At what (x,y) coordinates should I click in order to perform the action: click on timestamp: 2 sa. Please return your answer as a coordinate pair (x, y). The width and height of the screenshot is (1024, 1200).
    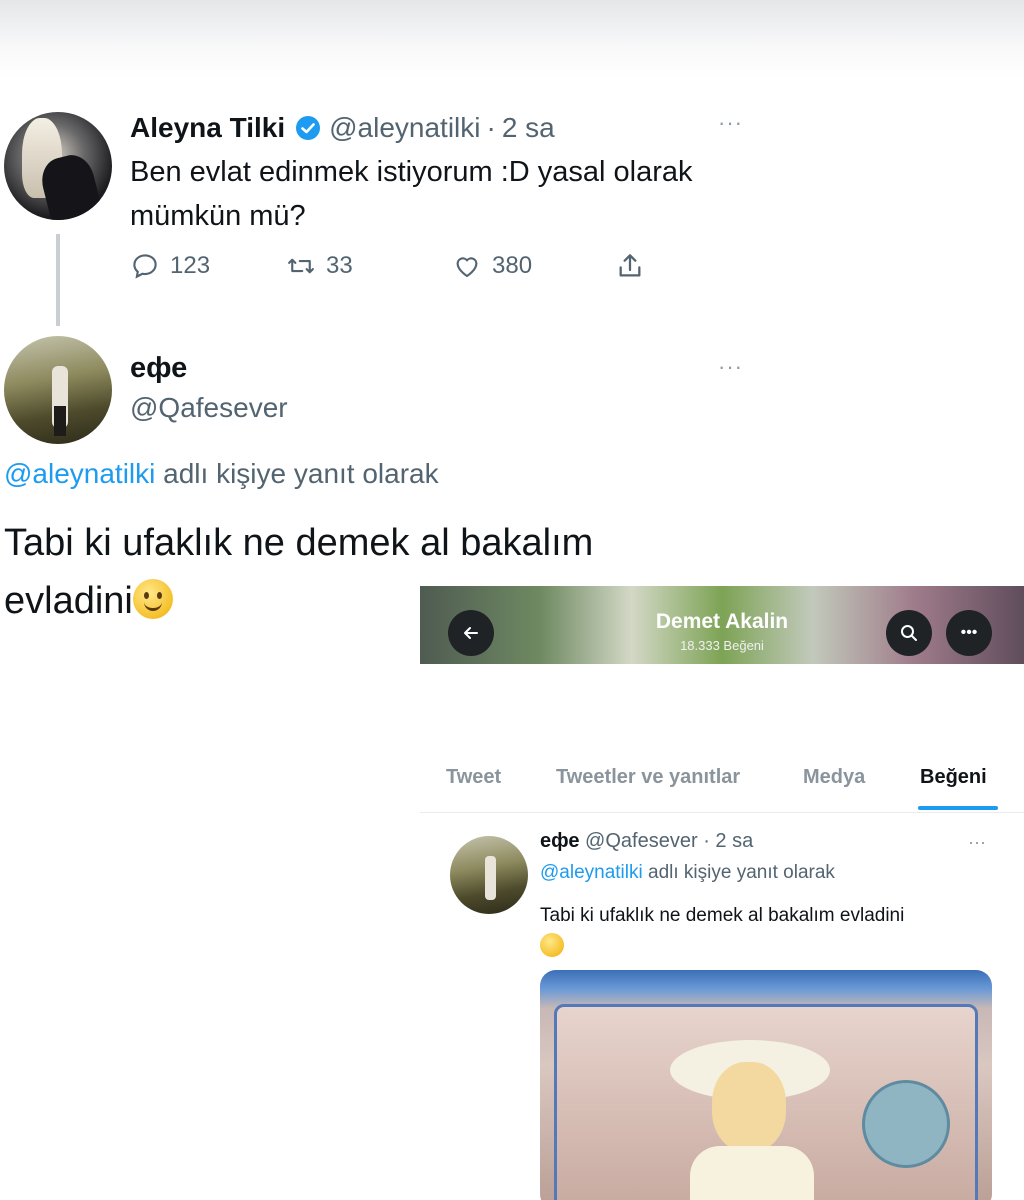
    Looking at the image, I should click on (528, 128).